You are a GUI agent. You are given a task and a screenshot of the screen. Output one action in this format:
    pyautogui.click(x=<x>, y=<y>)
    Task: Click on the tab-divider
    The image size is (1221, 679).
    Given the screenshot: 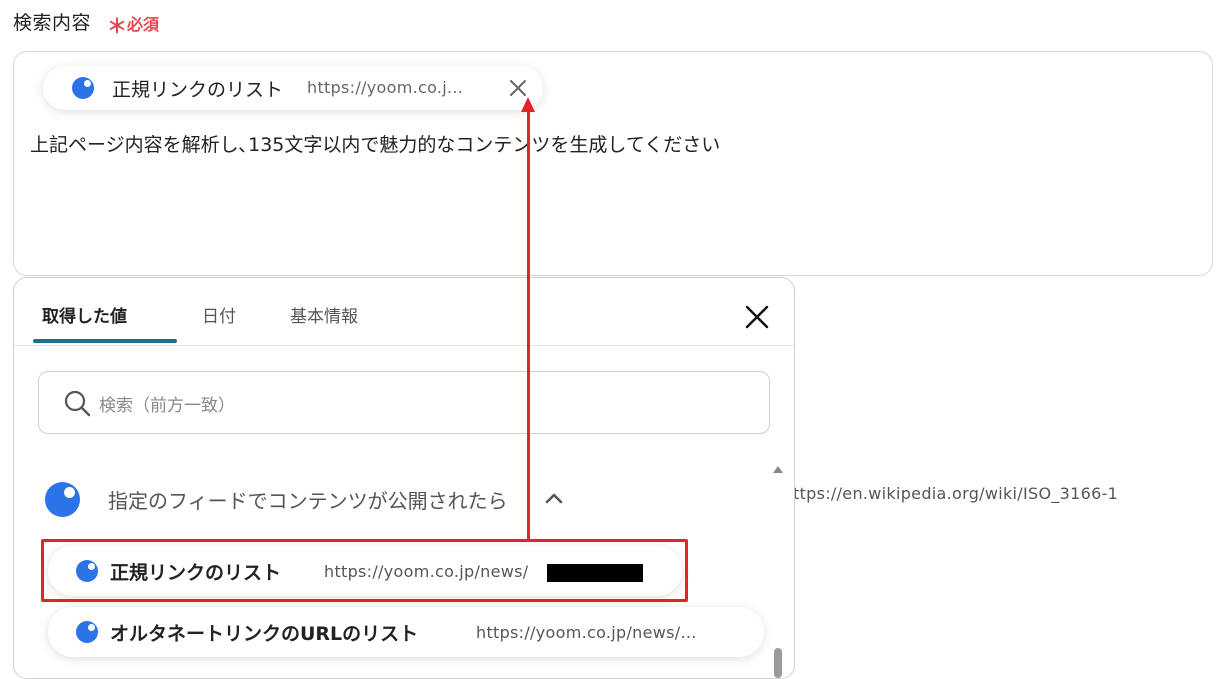 What is the action you would take?
    pyautogui.click(x=404, y=345)
    